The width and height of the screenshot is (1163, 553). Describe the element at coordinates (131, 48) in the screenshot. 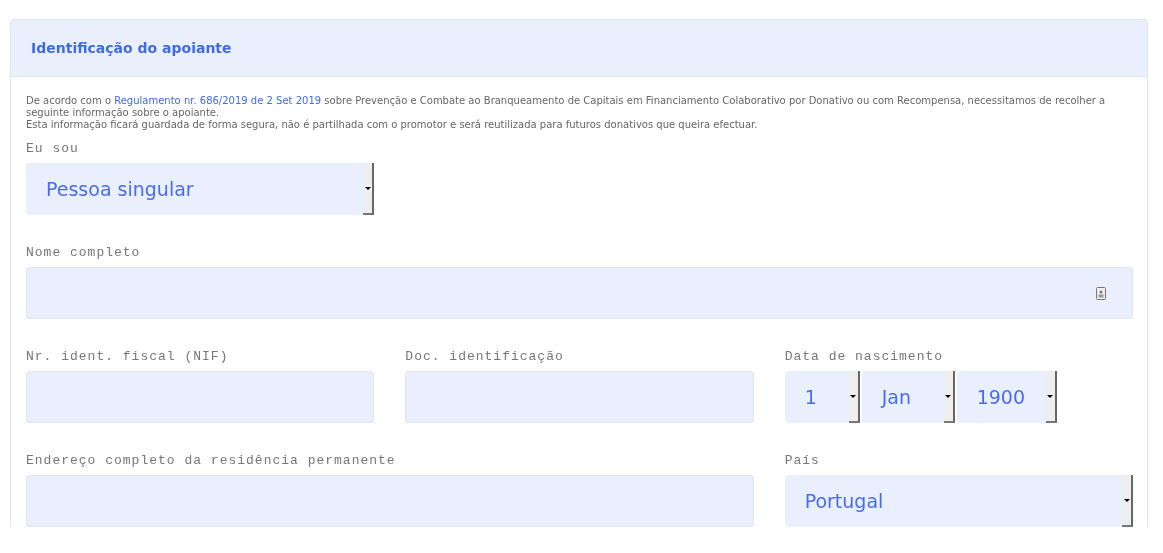

I see `section-title: Identificação do apoiante` at that location.